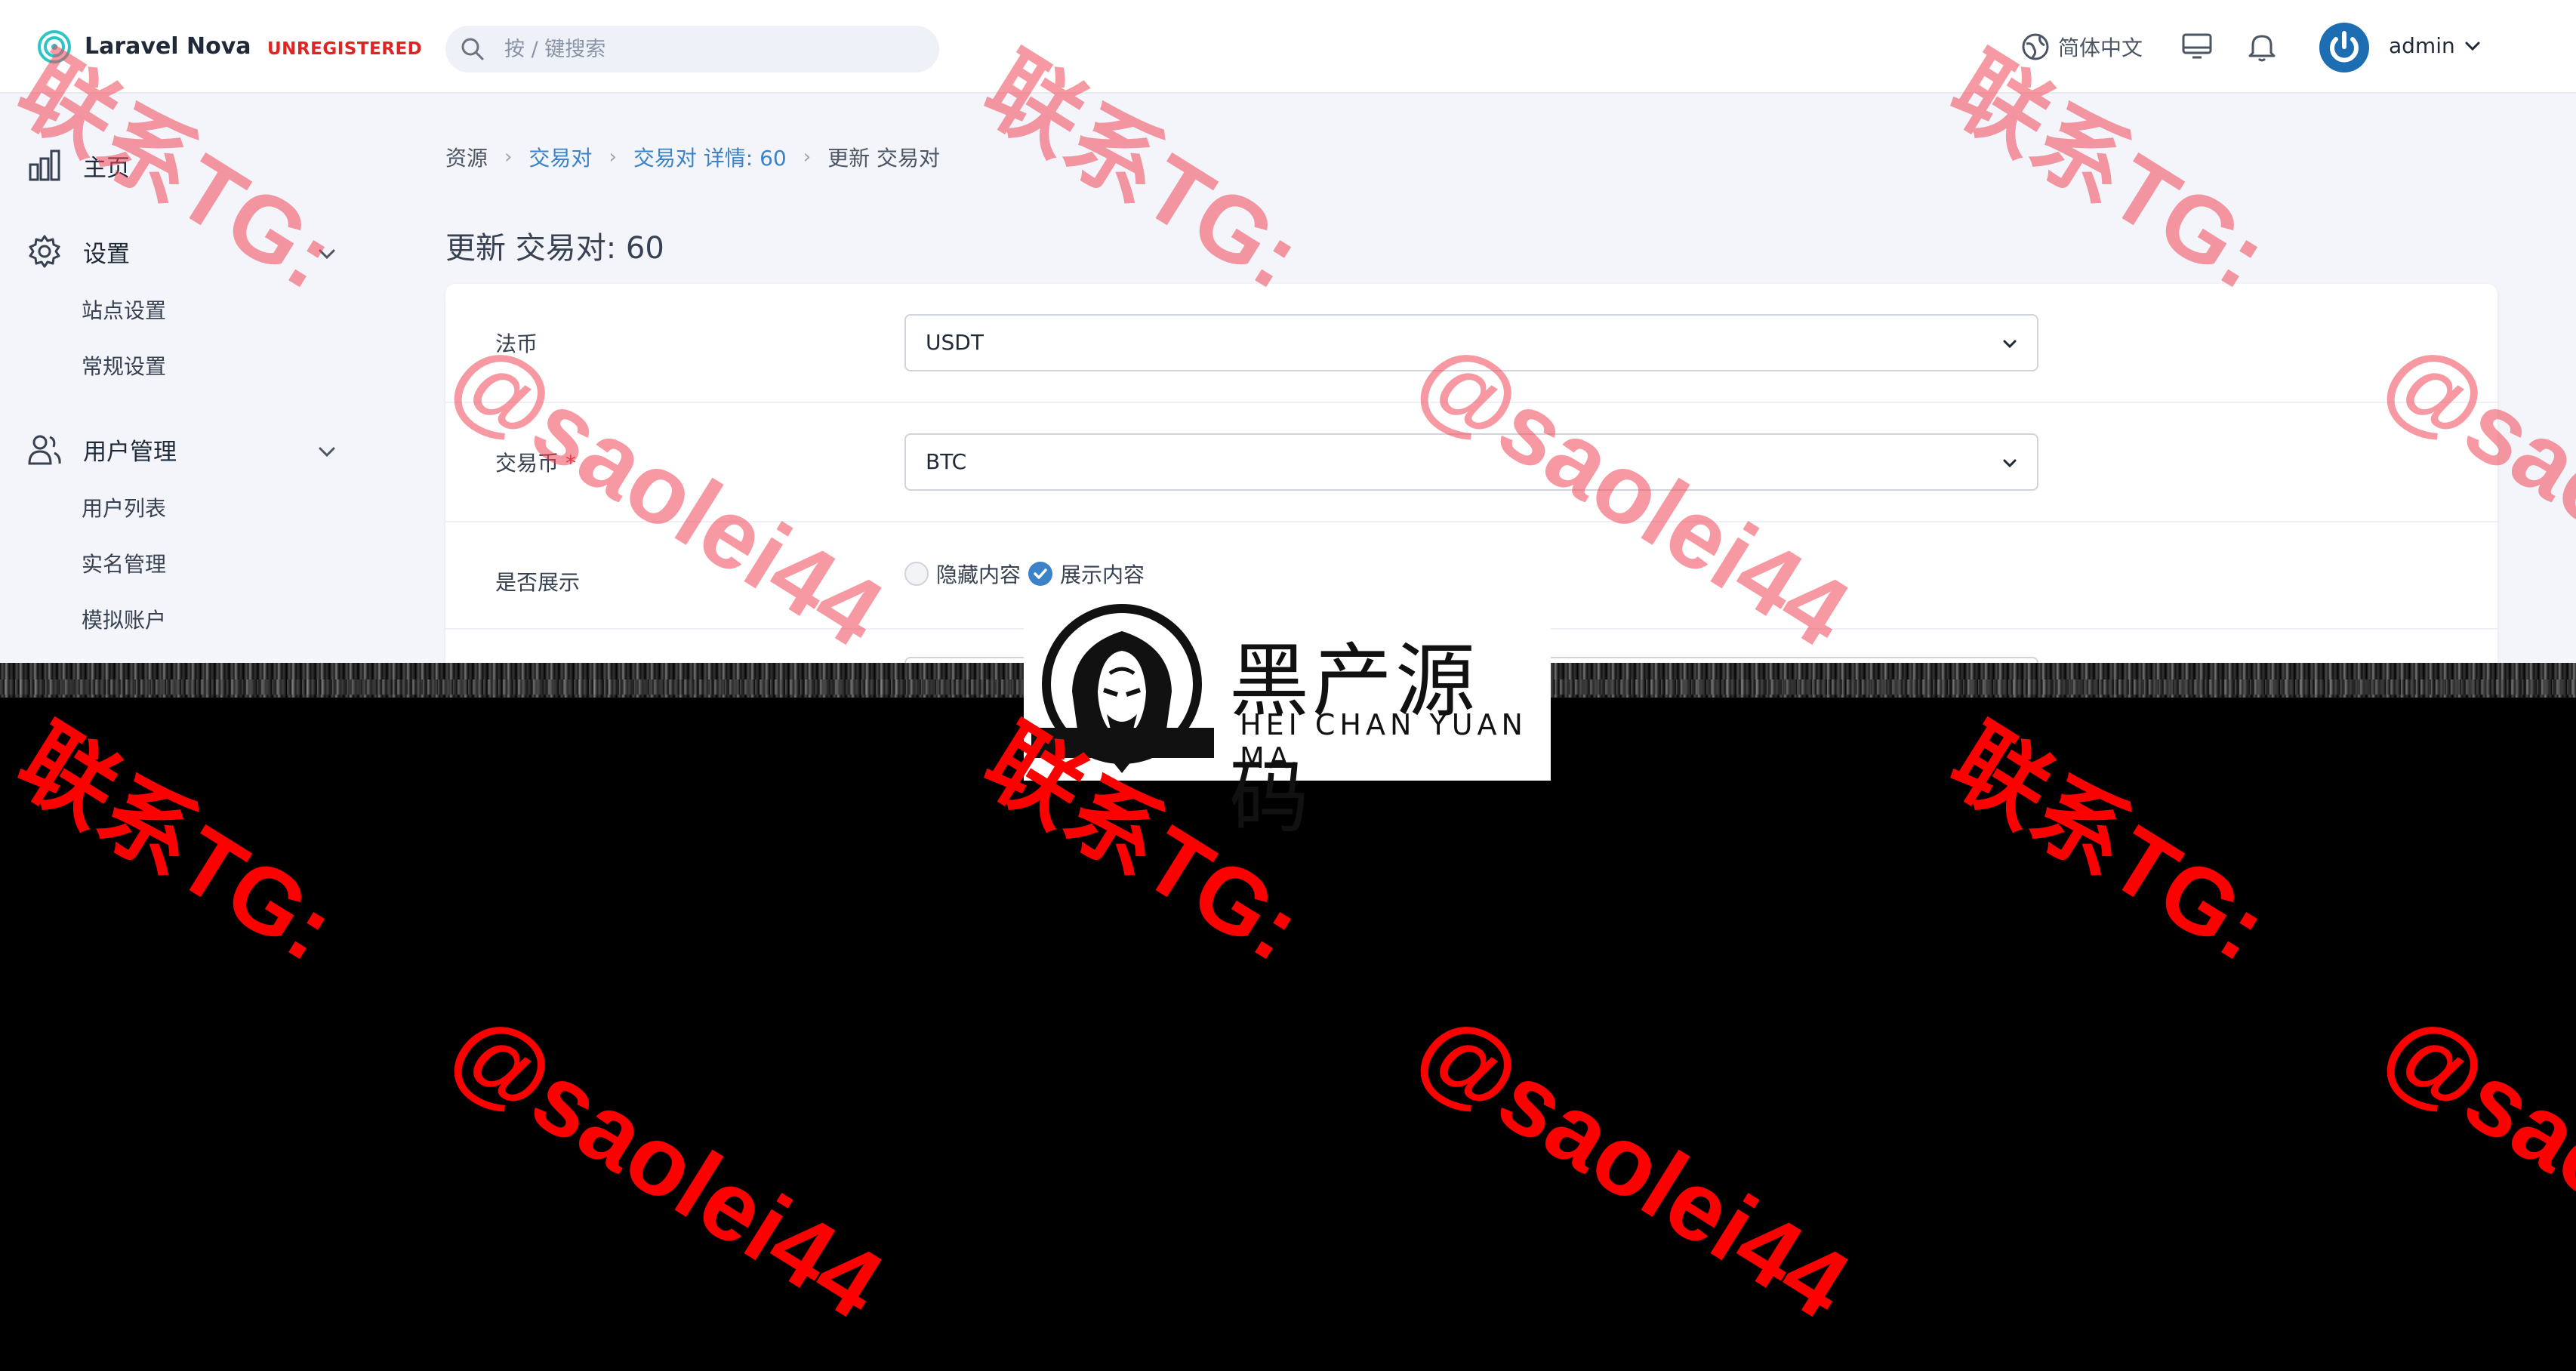  I want to click on page-title: 更新 交易对: 60, so click(554, 249).